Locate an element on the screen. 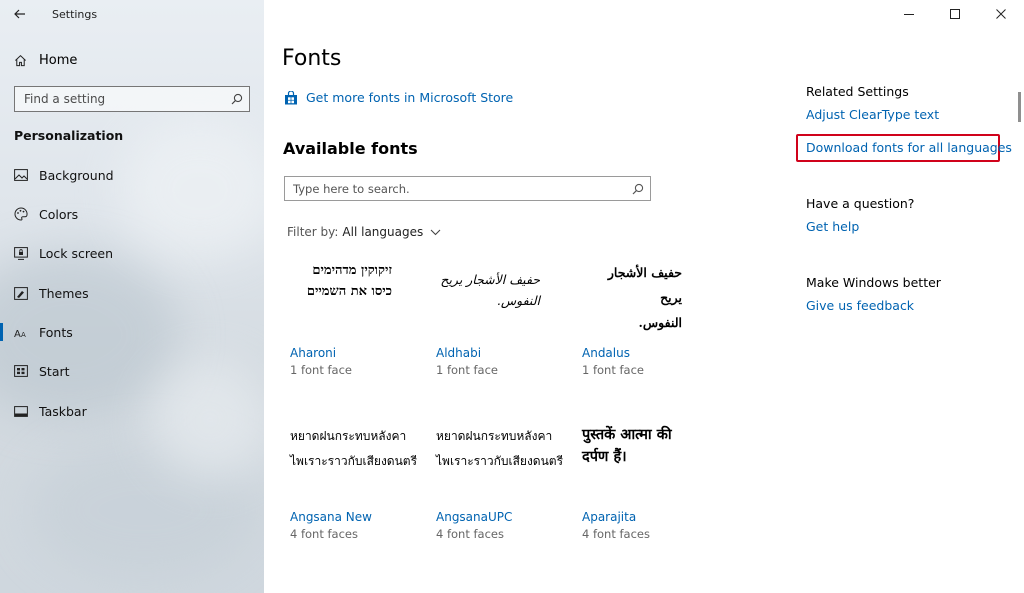 This screenshot has height=593, width=1024. sidebar-item-background: Background is located at coordinates (132, 175).